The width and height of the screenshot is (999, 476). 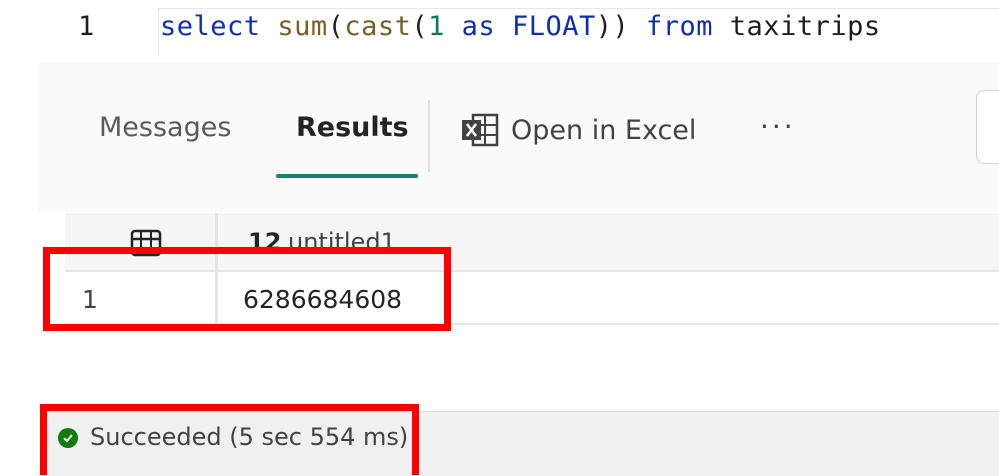 What do you see at coordinates (229, 439) in the screenshot?
I see `highlight-box-status` at bounding box center [229, 439].